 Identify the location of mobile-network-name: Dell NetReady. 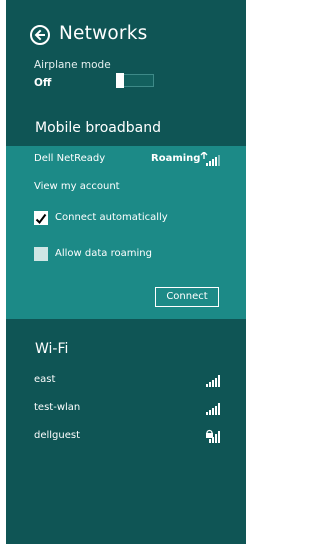
(70, 158).